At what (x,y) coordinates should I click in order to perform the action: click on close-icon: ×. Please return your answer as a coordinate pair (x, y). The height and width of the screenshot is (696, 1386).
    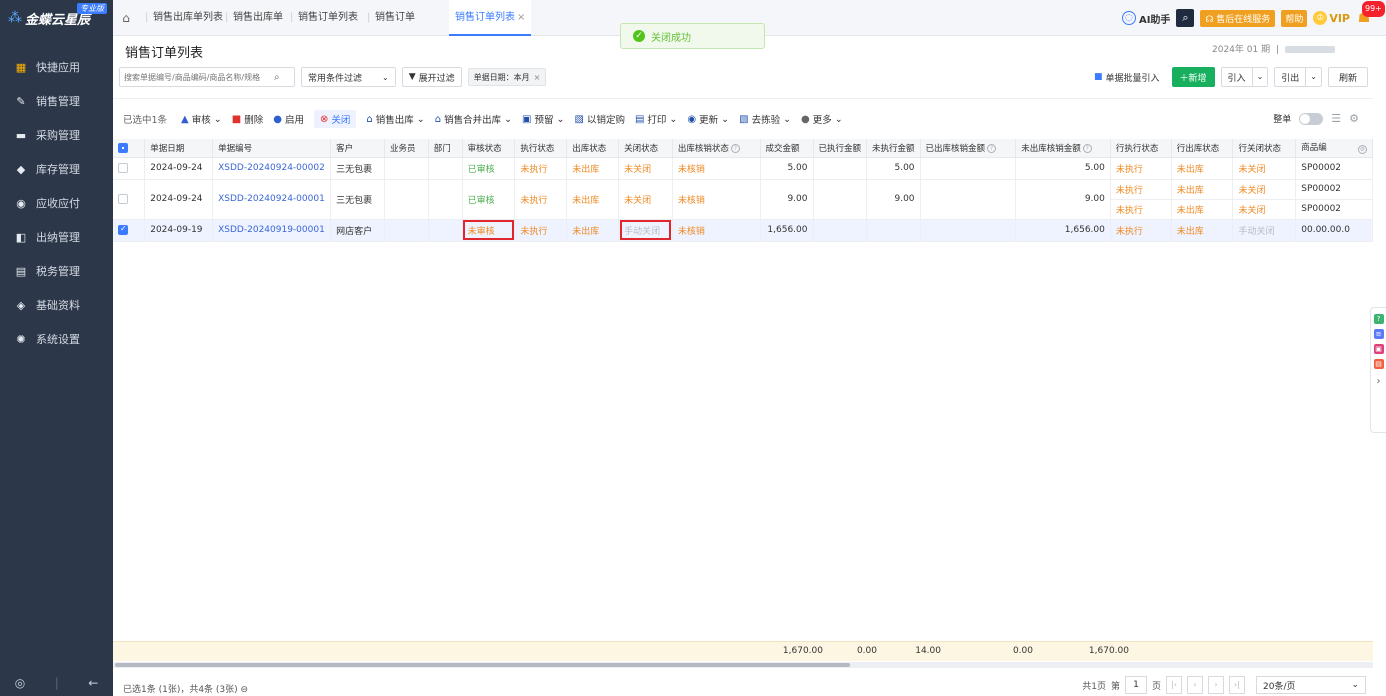
    Looking at the image, I should click on (537, 77).